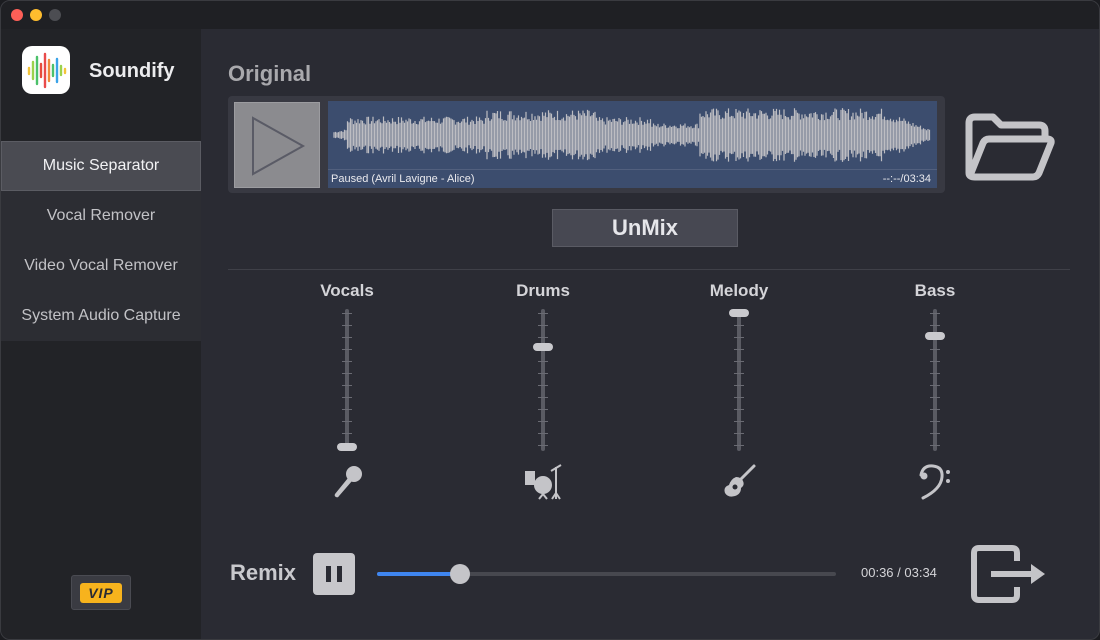 This screenshot has width=1100, height=640. I want to click on pause-button, so click(334, 574).